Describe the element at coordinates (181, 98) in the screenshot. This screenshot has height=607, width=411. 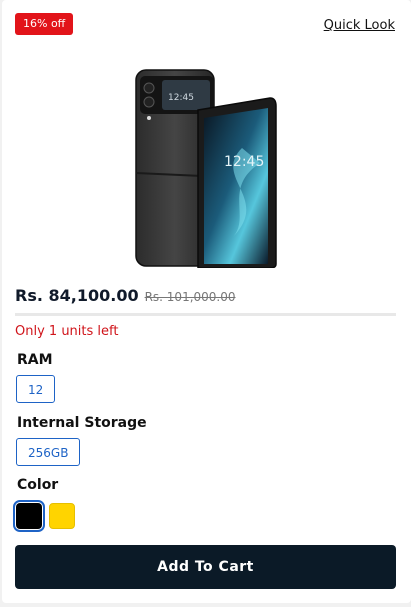
I see `cover-screen-time: 12:45` at that location.